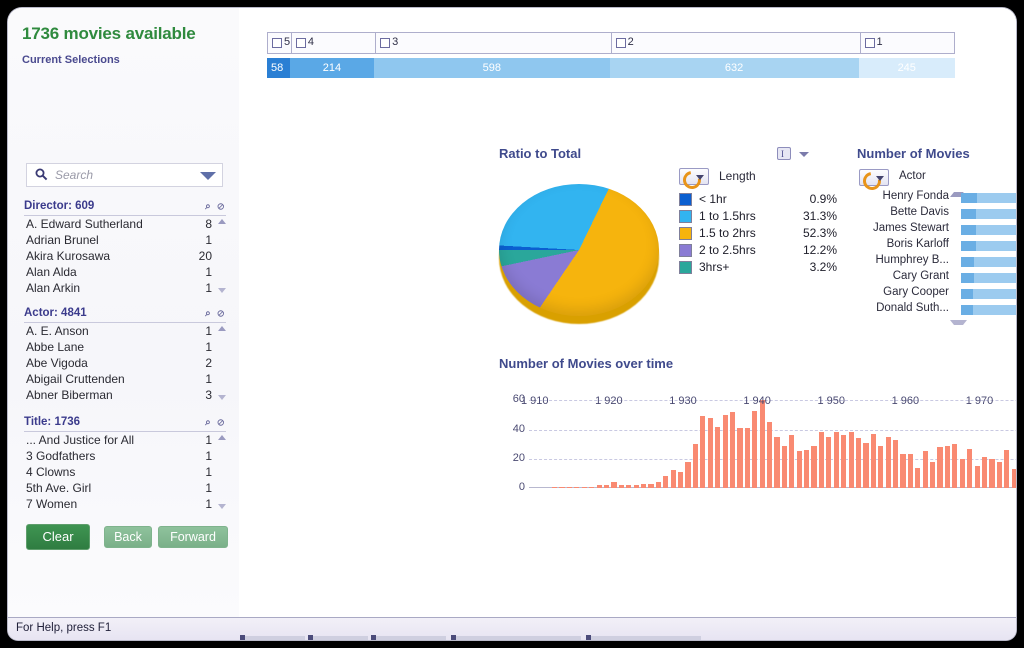  Describe the element at coordinates (579, 250) in the screenshot. I see `pie-slices` at that location.